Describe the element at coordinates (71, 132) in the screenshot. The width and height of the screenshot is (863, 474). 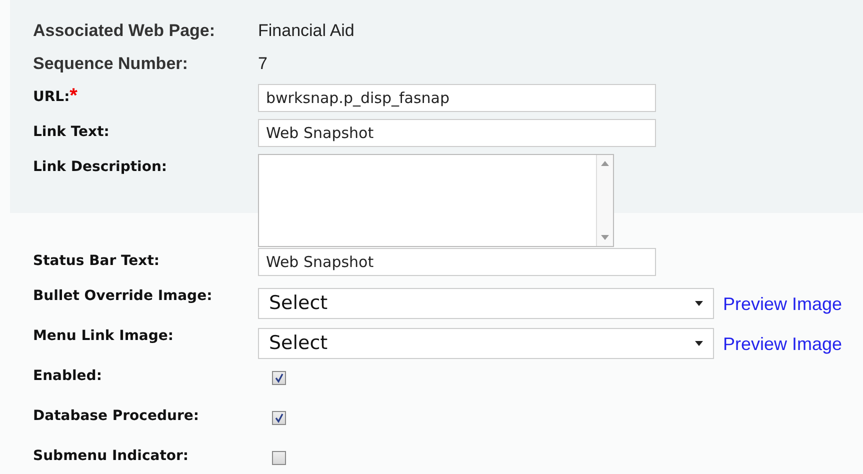
I see `field-label: Link Text:` at that location.